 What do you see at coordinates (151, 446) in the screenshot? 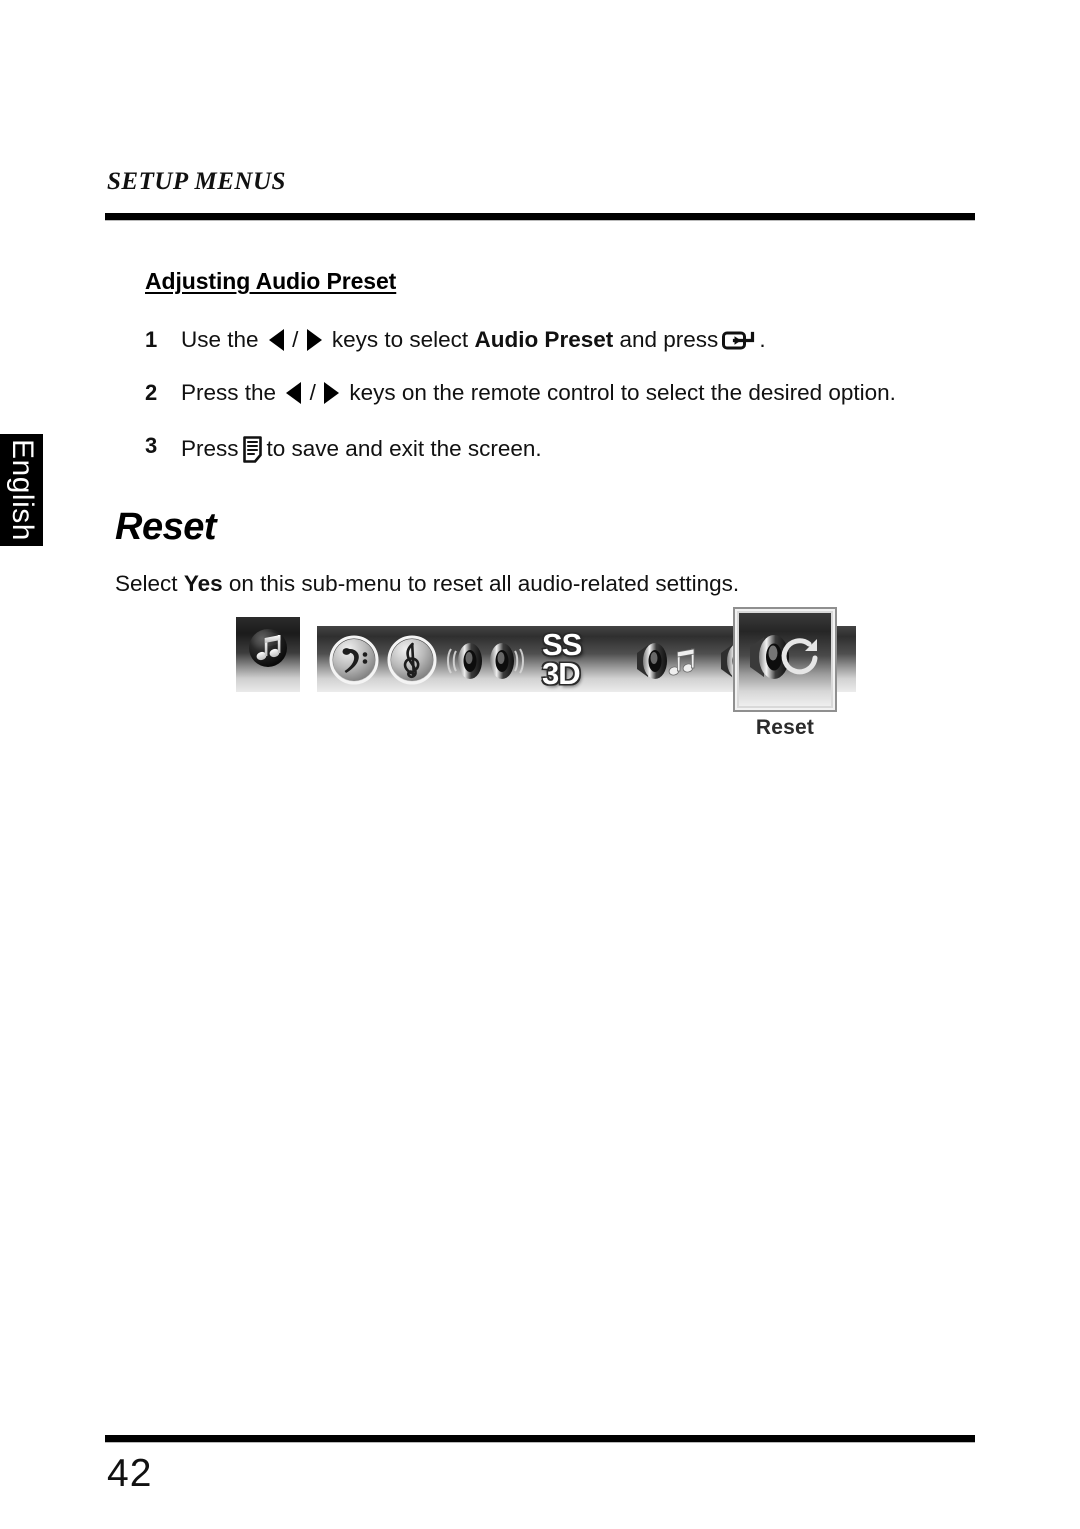
I see `step-number: 3` at bounding box center [151, 446].